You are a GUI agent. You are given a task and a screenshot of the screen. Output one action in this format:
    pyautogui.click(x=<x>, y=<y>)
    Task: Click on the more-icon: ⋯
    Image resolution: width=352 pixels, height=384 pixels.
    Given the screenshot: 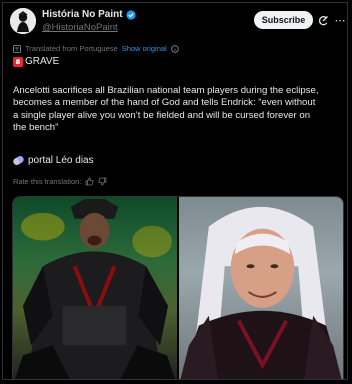 What is the action you would take?
    pyautogui.click(x=340, y=20)
    